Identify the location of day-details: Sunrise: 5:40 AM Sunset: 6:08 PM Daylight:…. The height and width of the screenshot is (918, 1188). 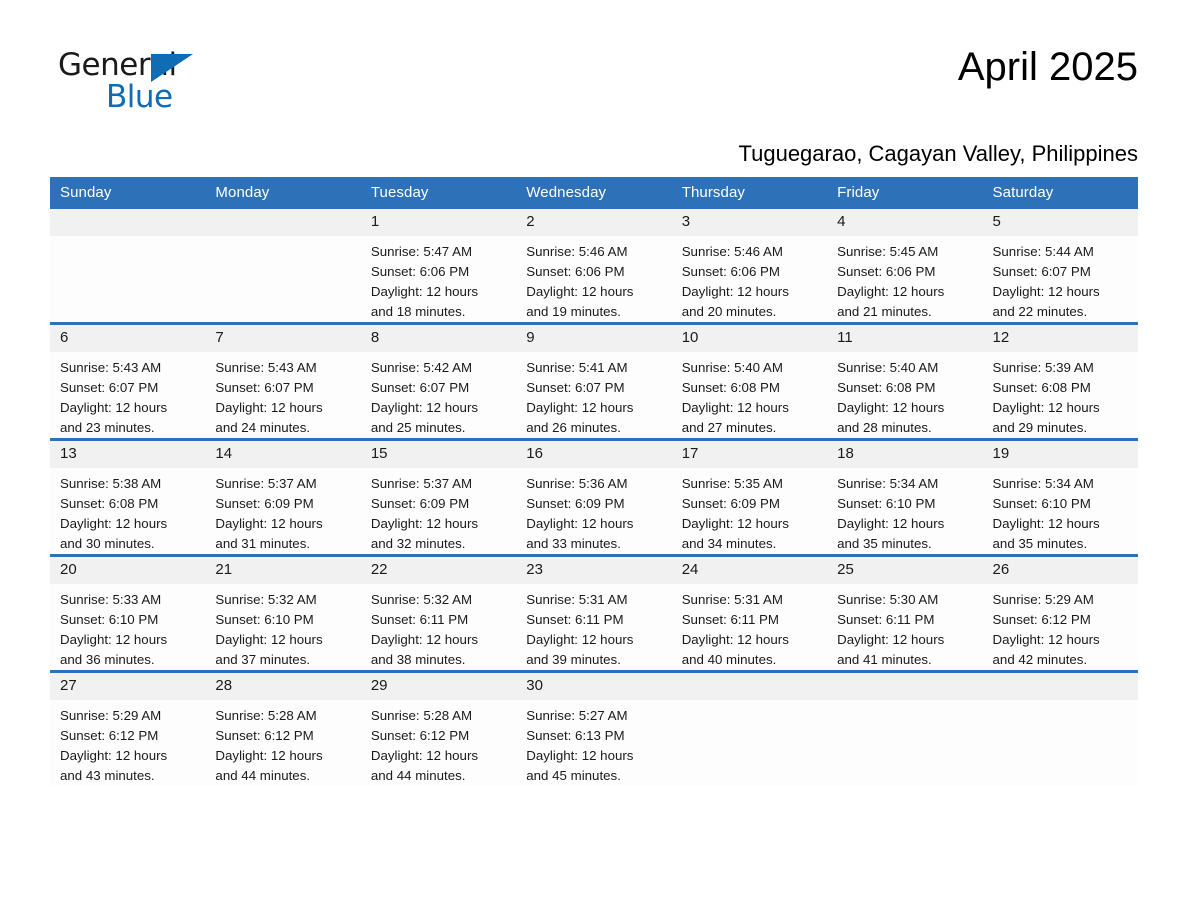
(904, 395).